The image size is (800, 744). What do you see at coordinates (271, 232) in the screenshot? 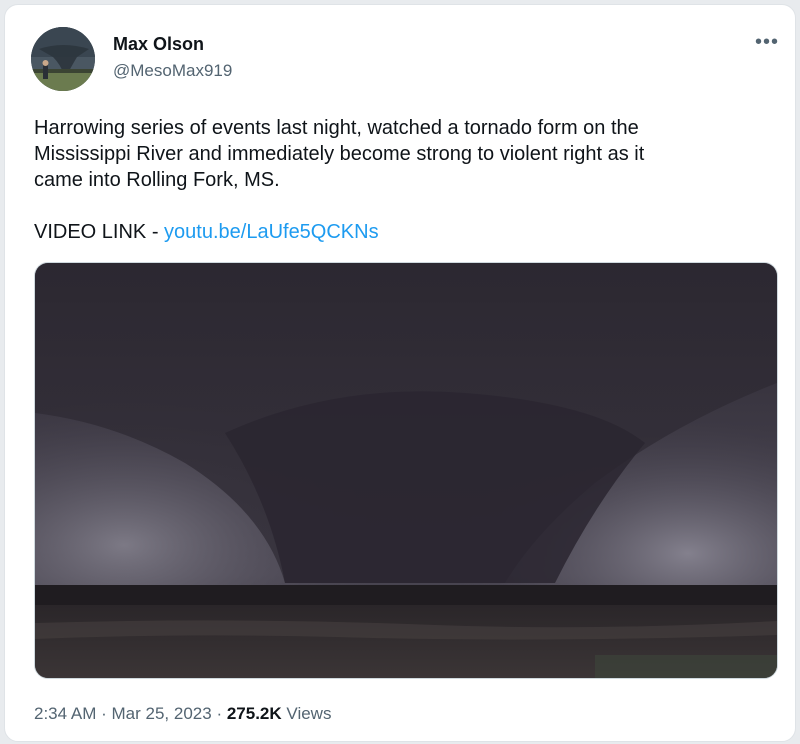
I see `video-link: youtu.be/LaUfe5QCKNs` at bounding box center [271, 232].